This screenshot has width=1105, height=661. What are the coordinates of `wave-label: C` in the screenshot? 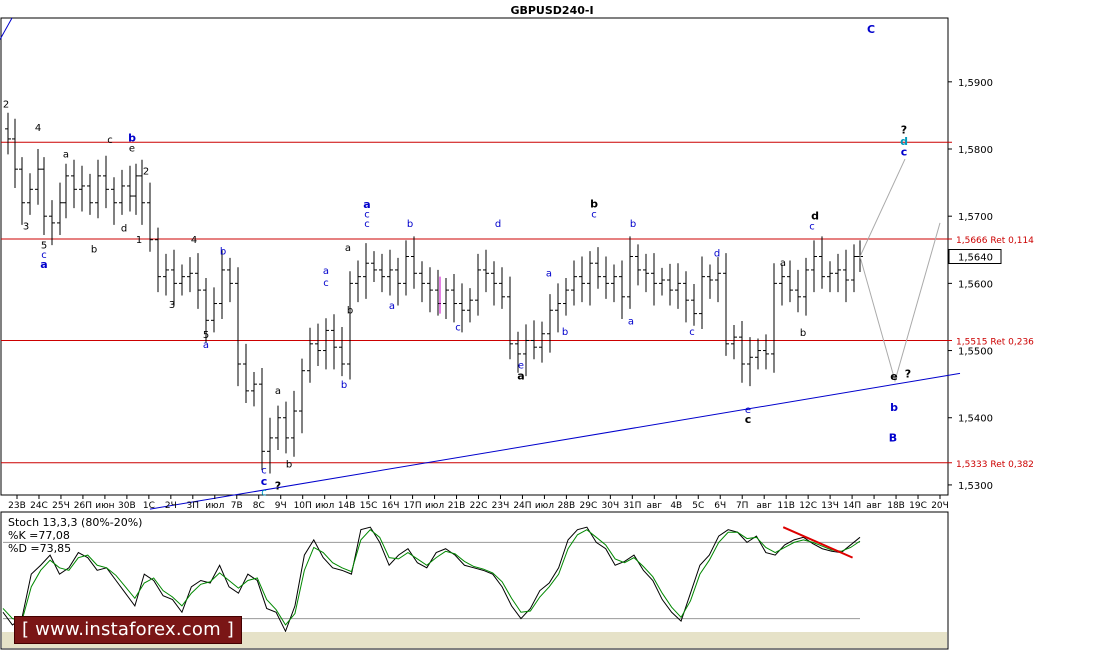 It's located at (871, 29).